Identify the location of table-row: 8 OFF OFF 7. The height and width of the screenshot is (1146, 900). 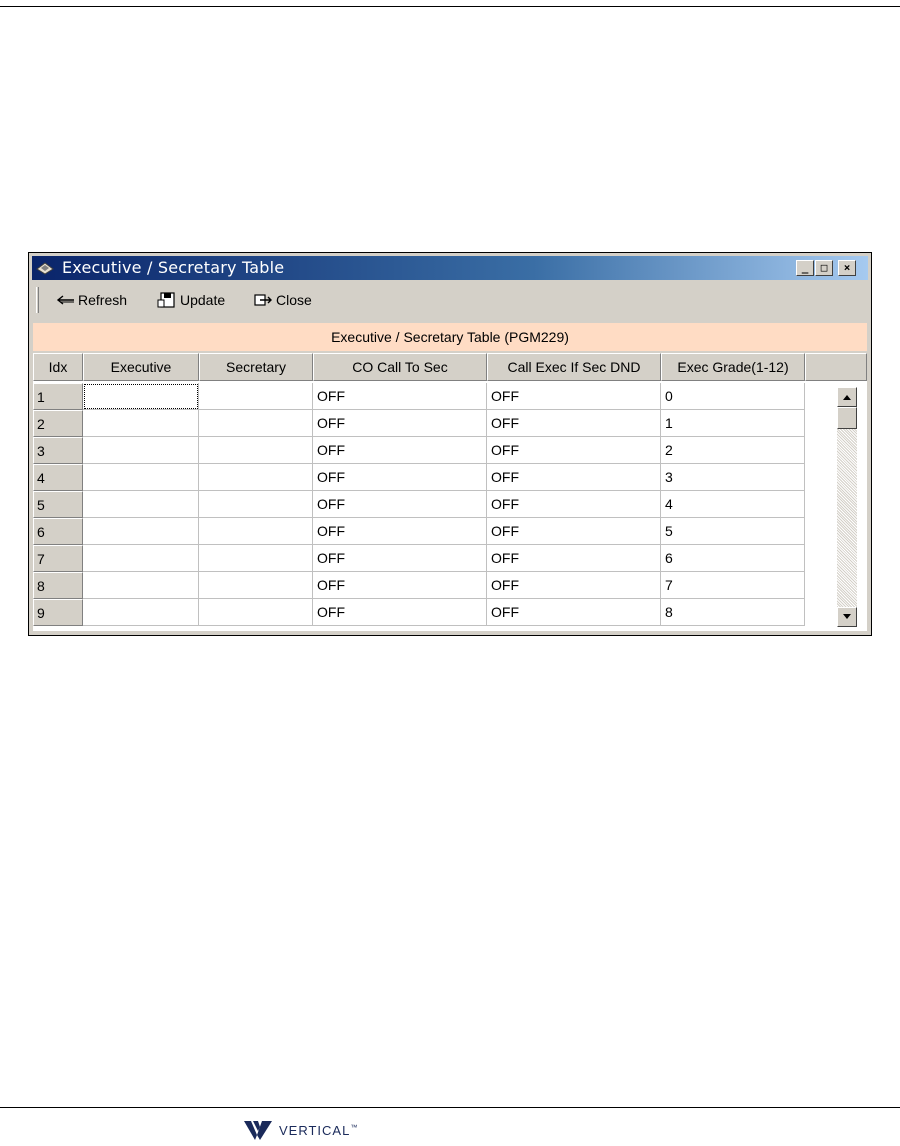
(419, 585).